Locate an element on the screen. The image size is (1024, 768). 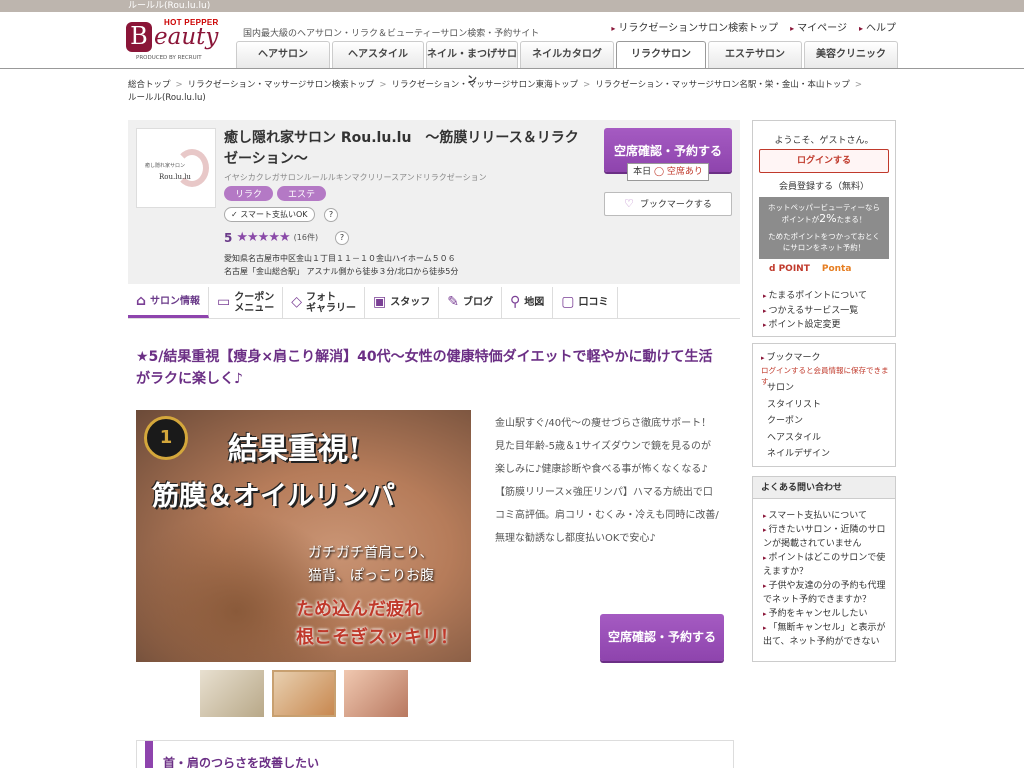
tab-salon-info: ⌂ サロン情報 is located at coordinates (169, 302).